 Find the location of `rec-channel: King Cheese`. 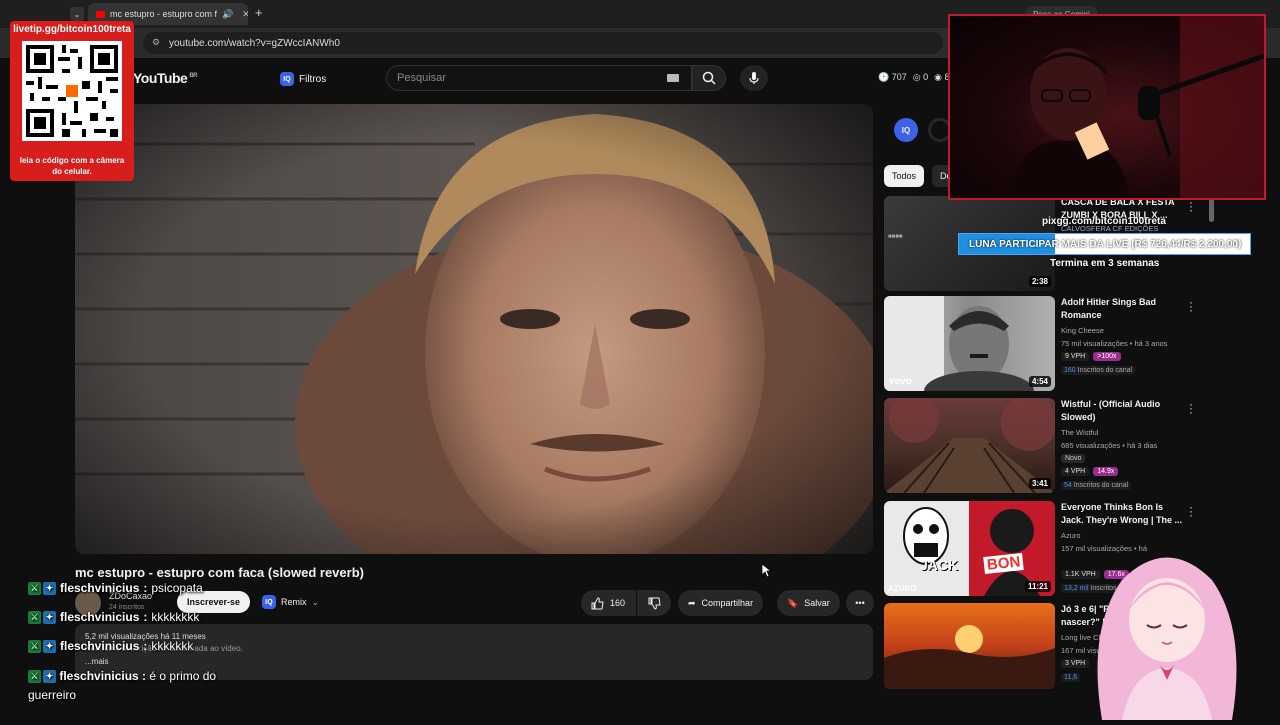

rec-channel: King Cheese is located at coordinates (1082, 330).